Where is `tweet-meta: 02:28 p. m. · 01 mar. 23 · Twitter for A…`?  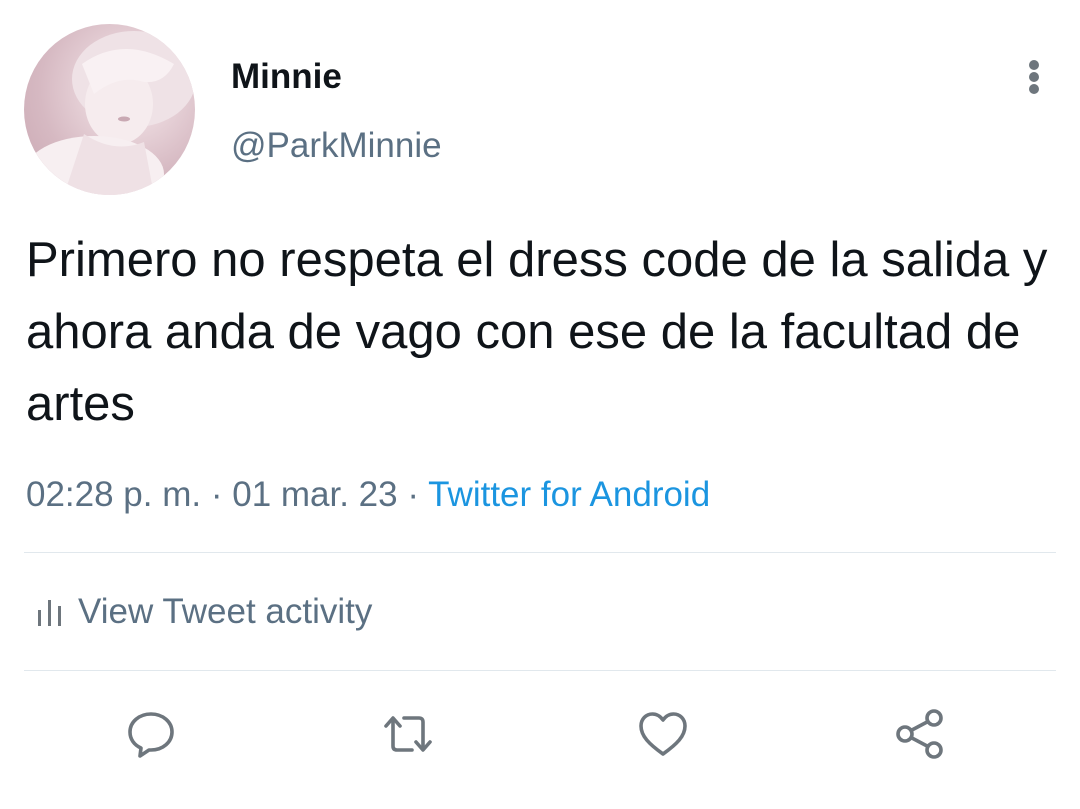
tweet-meta: 02:28 p. m. · 01 mar. 23 · Twitter for A… is located at coordinates (368, 495).